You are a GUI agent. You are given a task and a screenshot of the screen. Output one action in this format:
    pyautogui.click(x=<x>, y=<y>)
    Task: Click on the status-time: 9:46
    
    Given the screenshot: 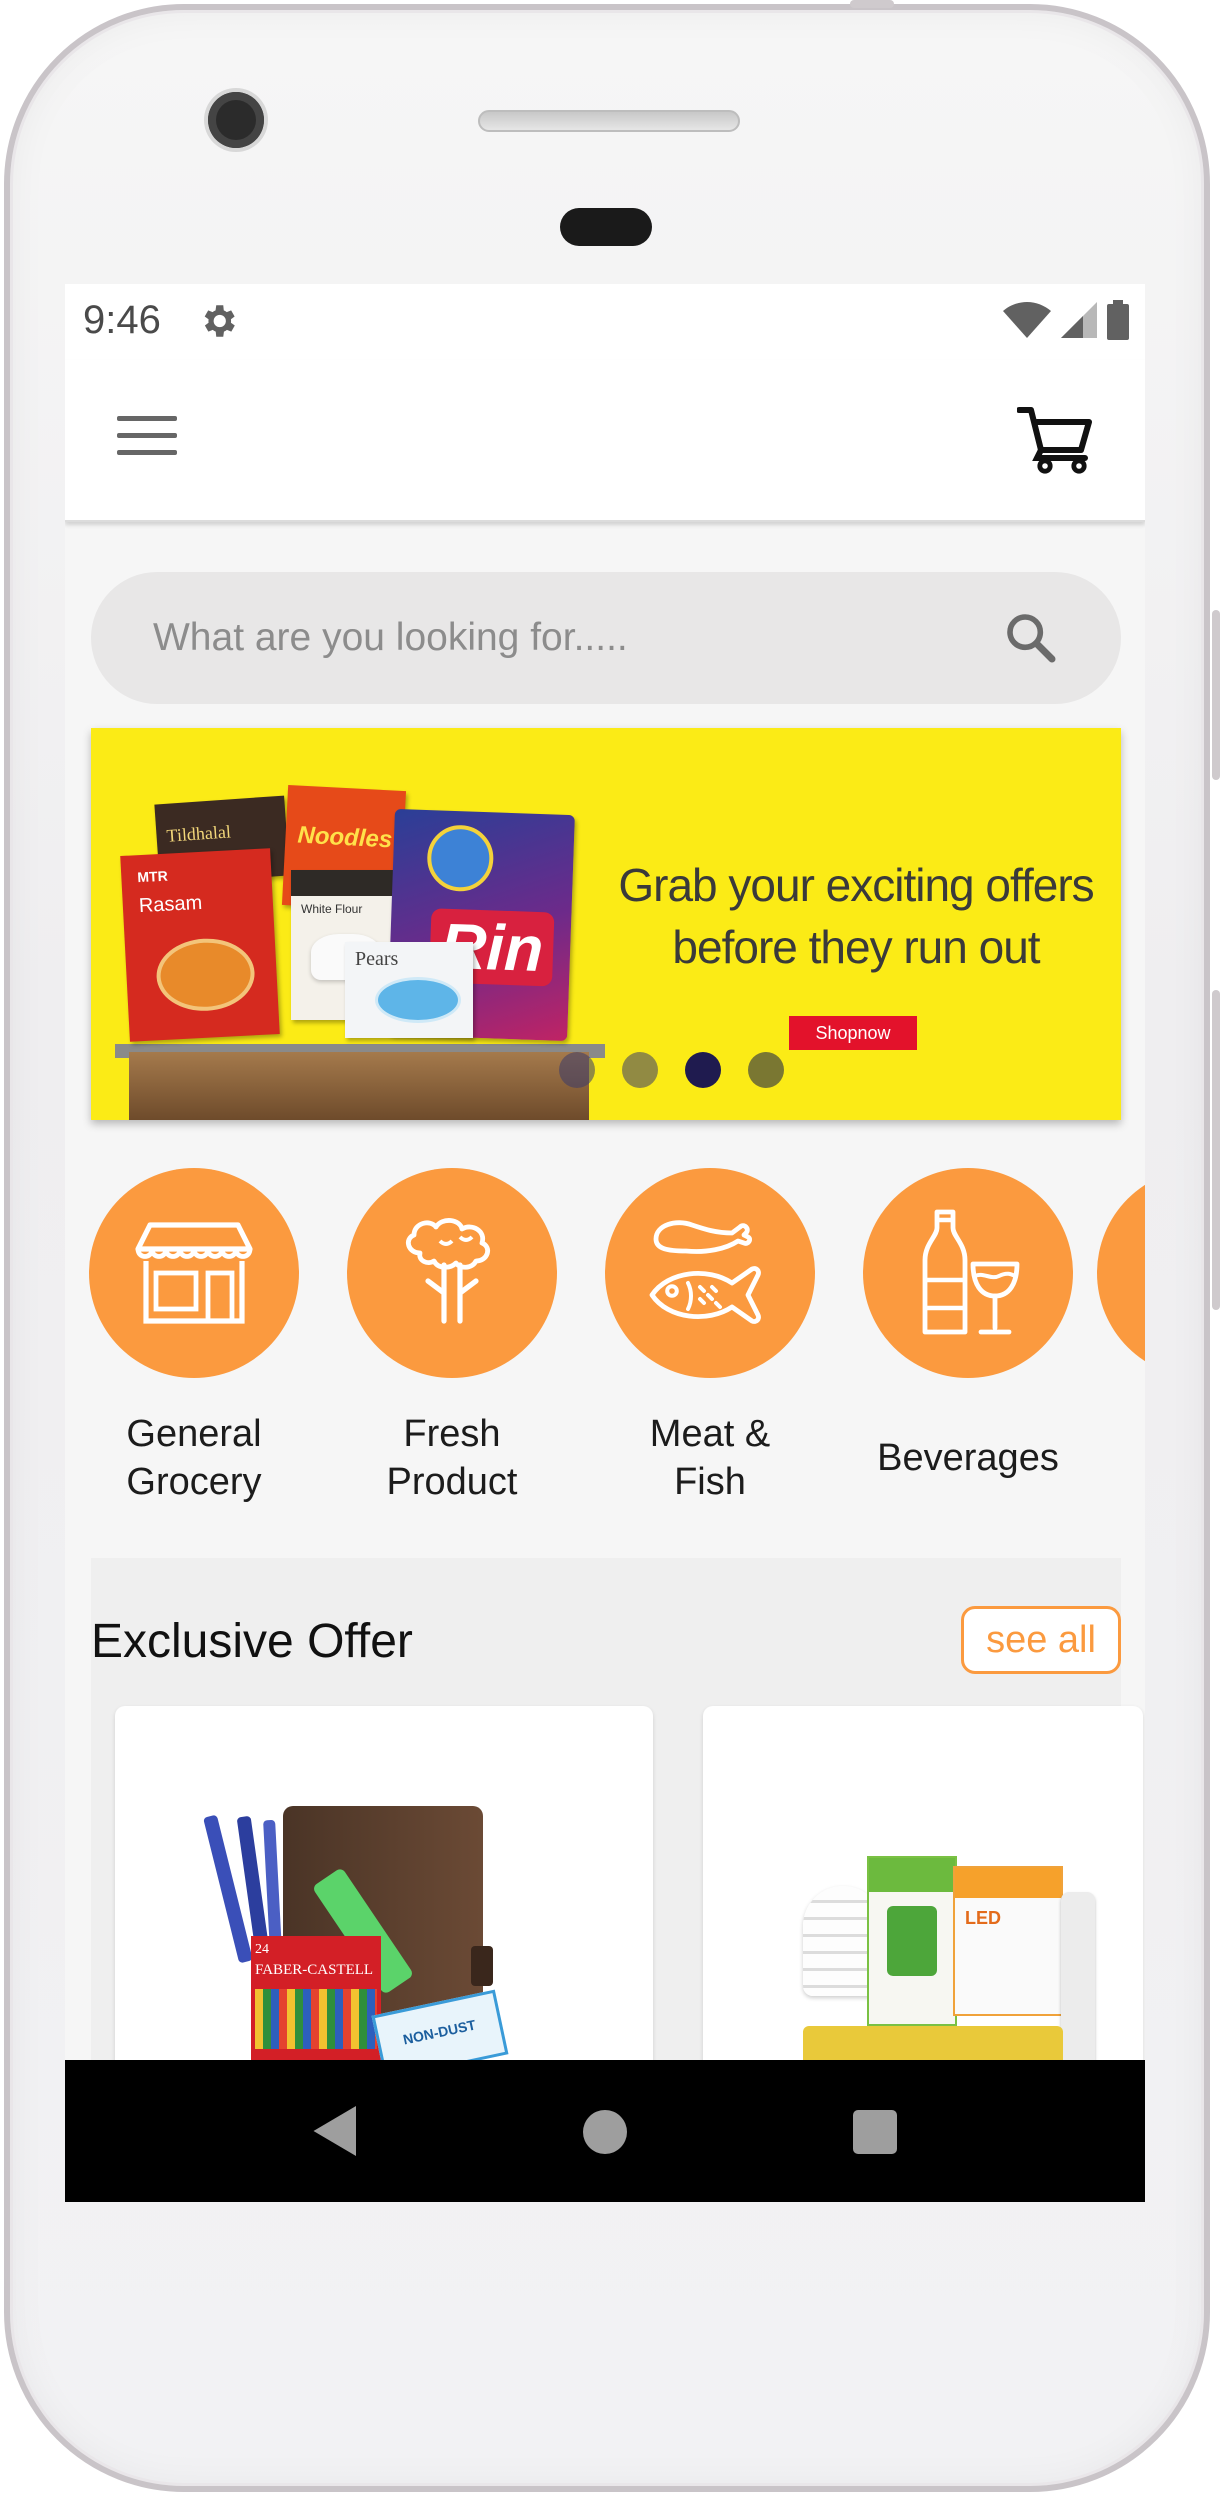 What is the action you would take?
    pyautogui.click(x=122, y=320)
    